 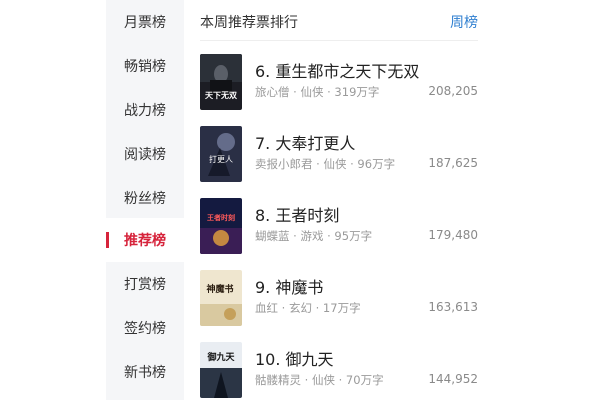 I want to click on sidebar-item-label: 月票榜, so click(x=145, y=23).